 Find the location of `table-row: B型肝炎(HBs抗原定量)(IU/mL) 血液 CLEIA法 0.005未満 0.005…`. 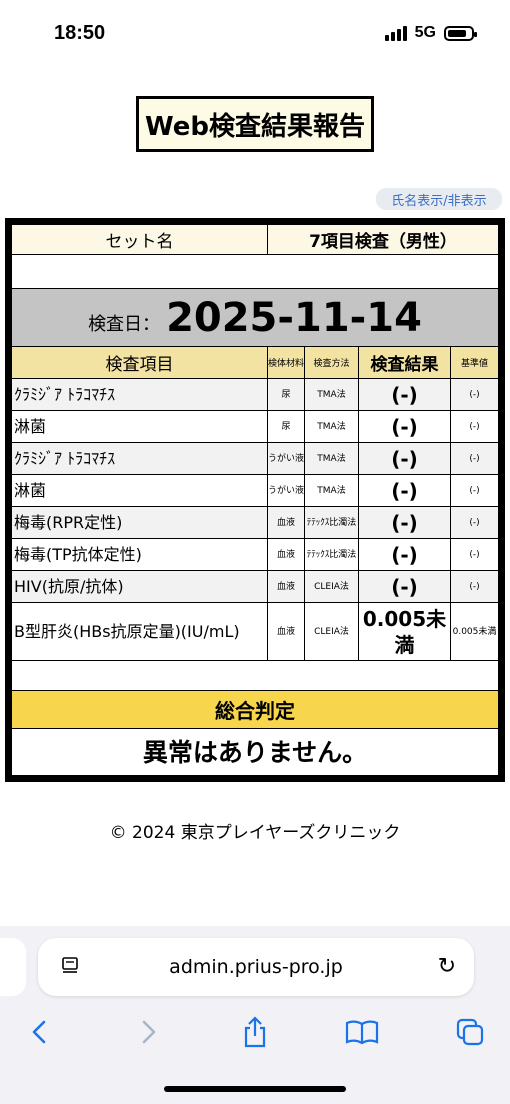

table-row: B型肝炎(HBs抗原定量)(IU/mL) 血液 CLEIA法 0.005未満 0.005… is located at coordinates (255, 632).